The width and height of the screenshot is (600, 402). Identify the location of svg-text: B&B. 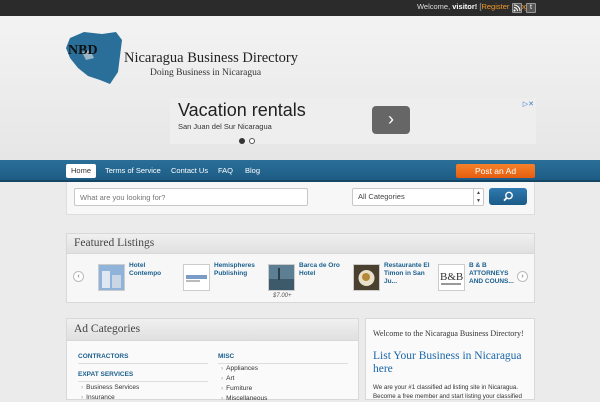
(451, 277).